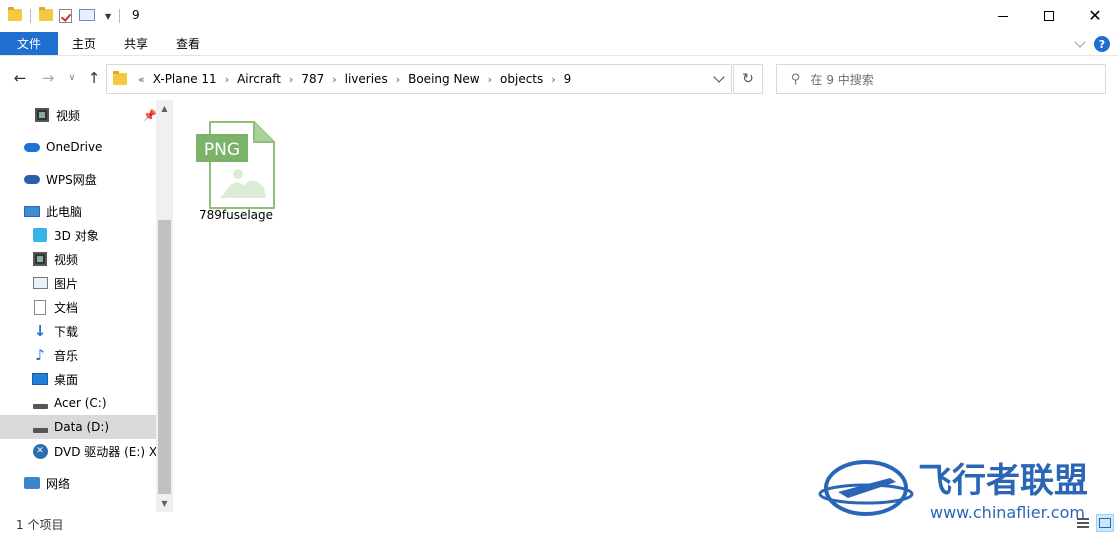 This screenshot has height=536, width=1118. Describe the element at coordinates (141, 79) in the screenshot. I see `breadcrumb-overflow: «` at that location.